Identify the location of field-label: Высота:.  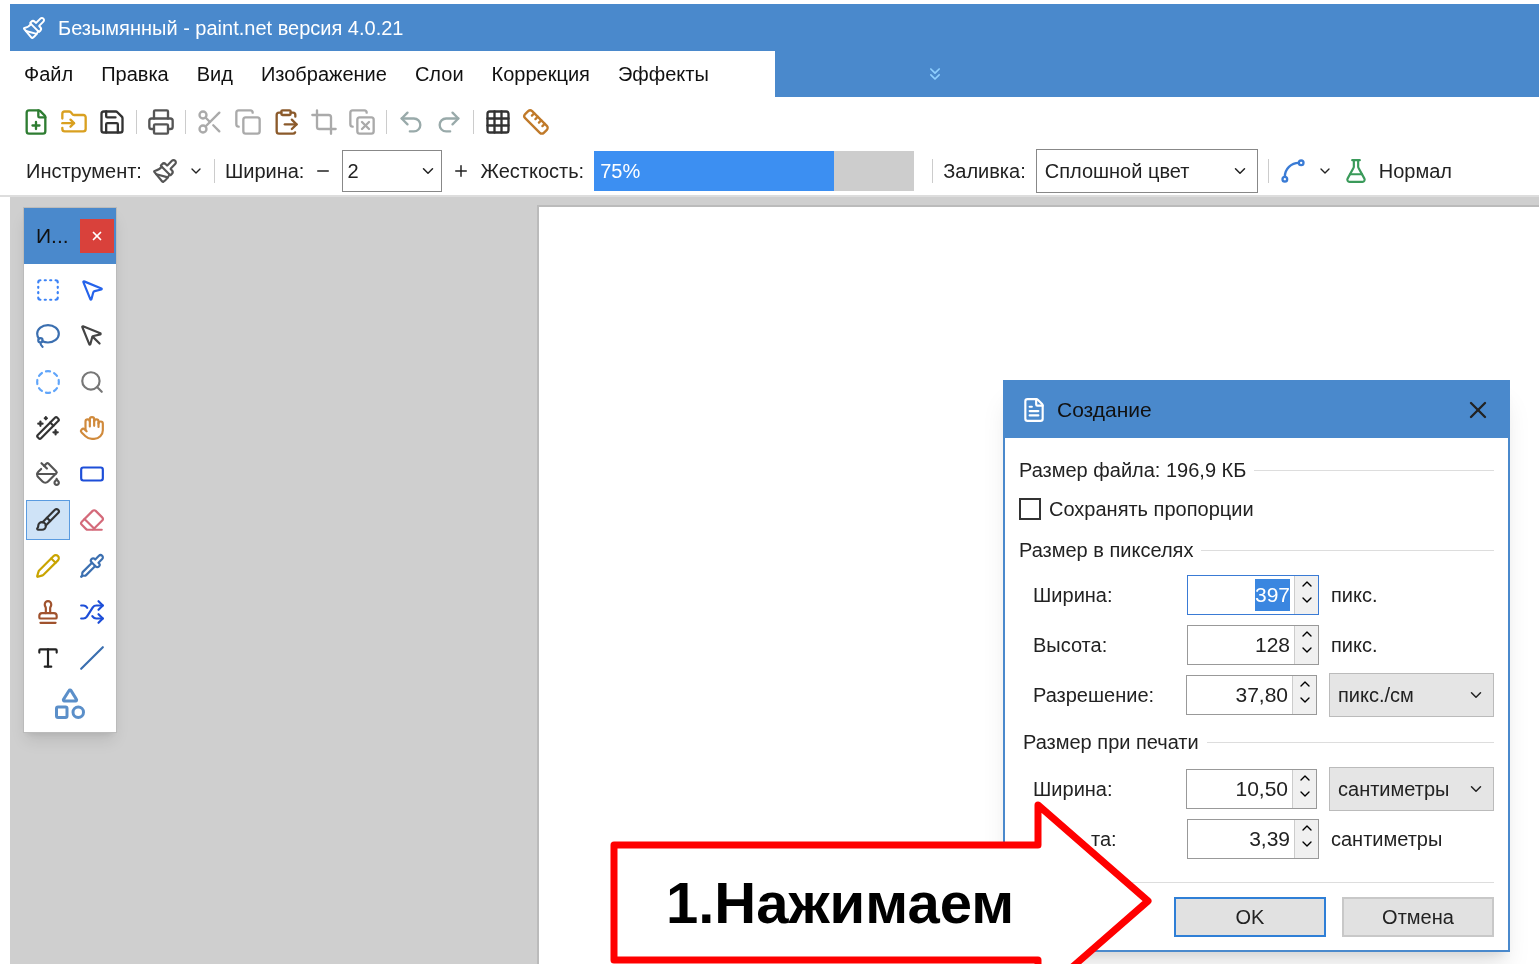
(1070, 645).